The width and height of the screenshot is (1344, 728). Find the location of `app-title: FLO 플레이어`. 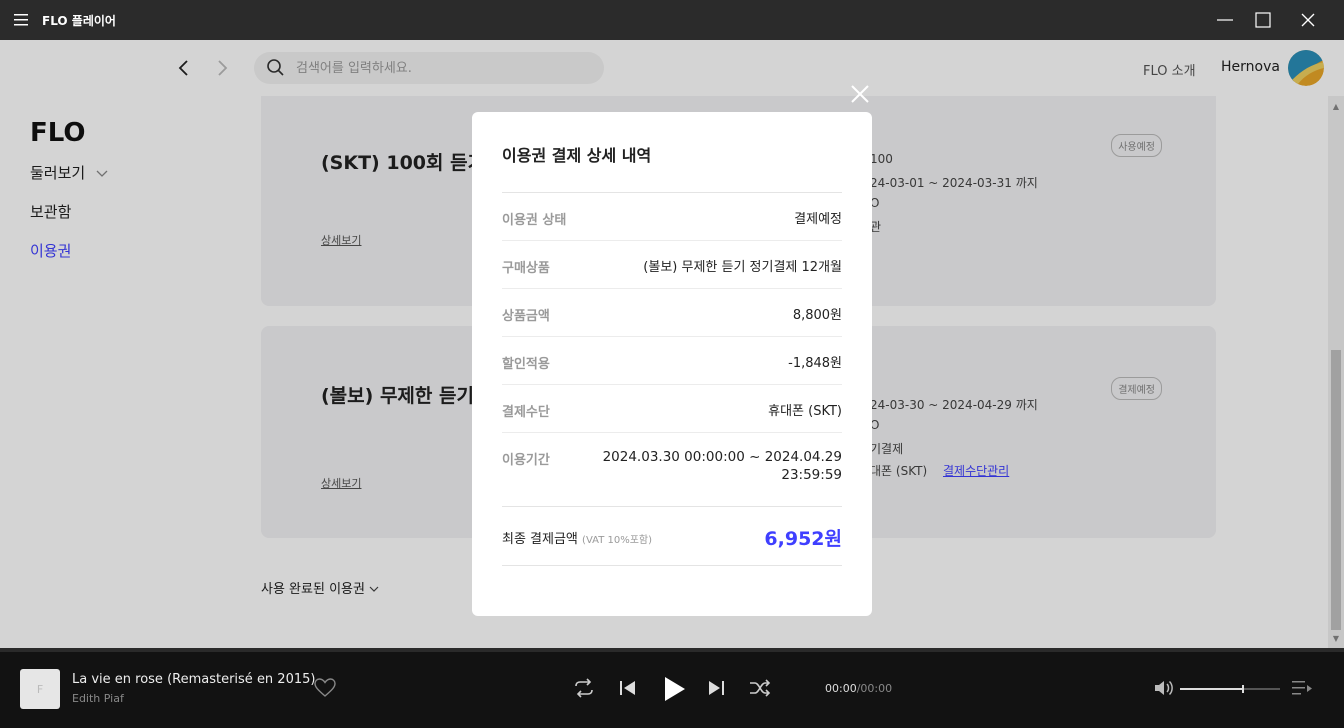

app-title: FLO 플레이어 is located at coordinates (79, 20).